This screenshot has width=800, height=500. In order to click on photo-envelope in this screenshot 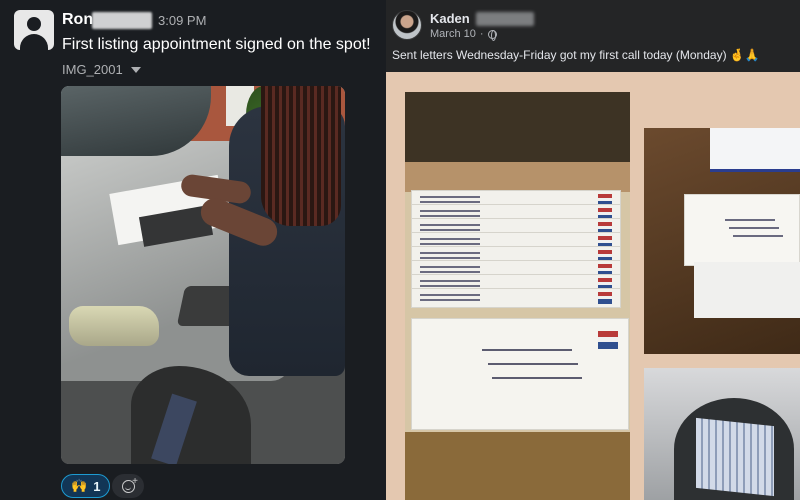, I will do `click(742, 230)`.